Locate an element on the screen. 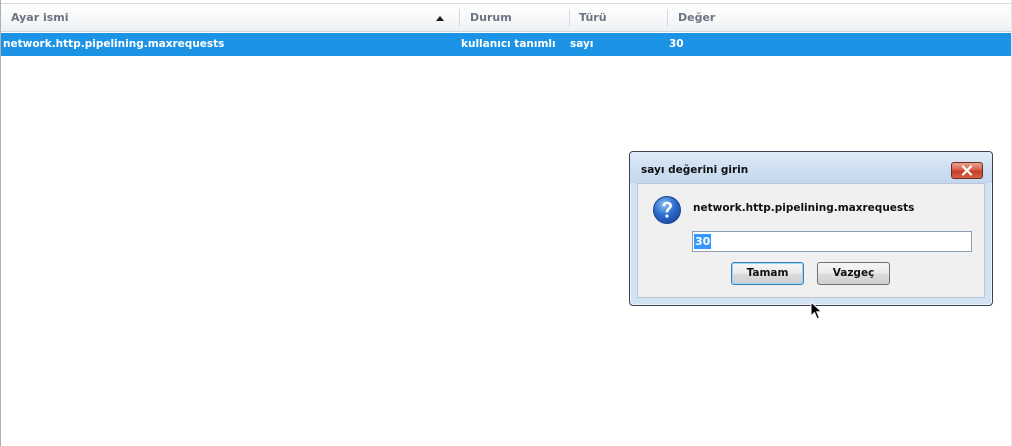 The height and width of the screenshot is (446, 1012). column-header-name: Ayar ismi is located at coordinates (231, 17).